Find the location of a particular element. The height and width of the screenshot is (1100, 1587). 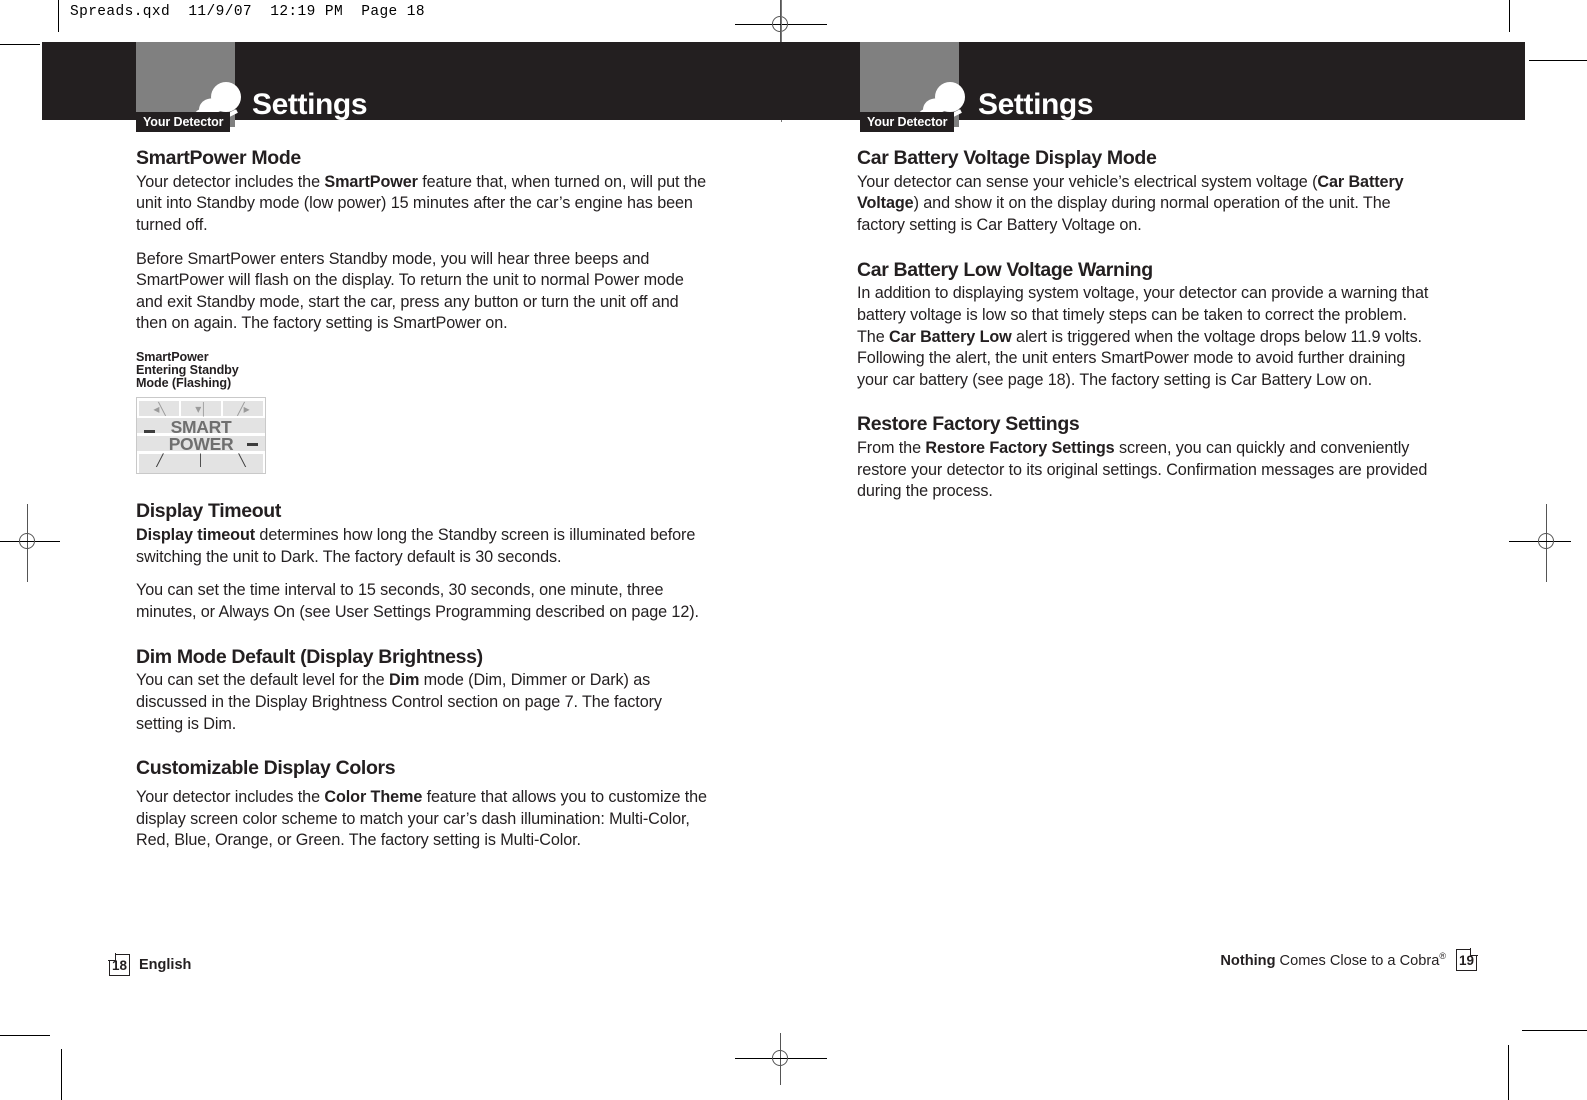

lcd-indicator-row: ◂╲ ▾│ ╱▸ is located at coordinates (201, 409).